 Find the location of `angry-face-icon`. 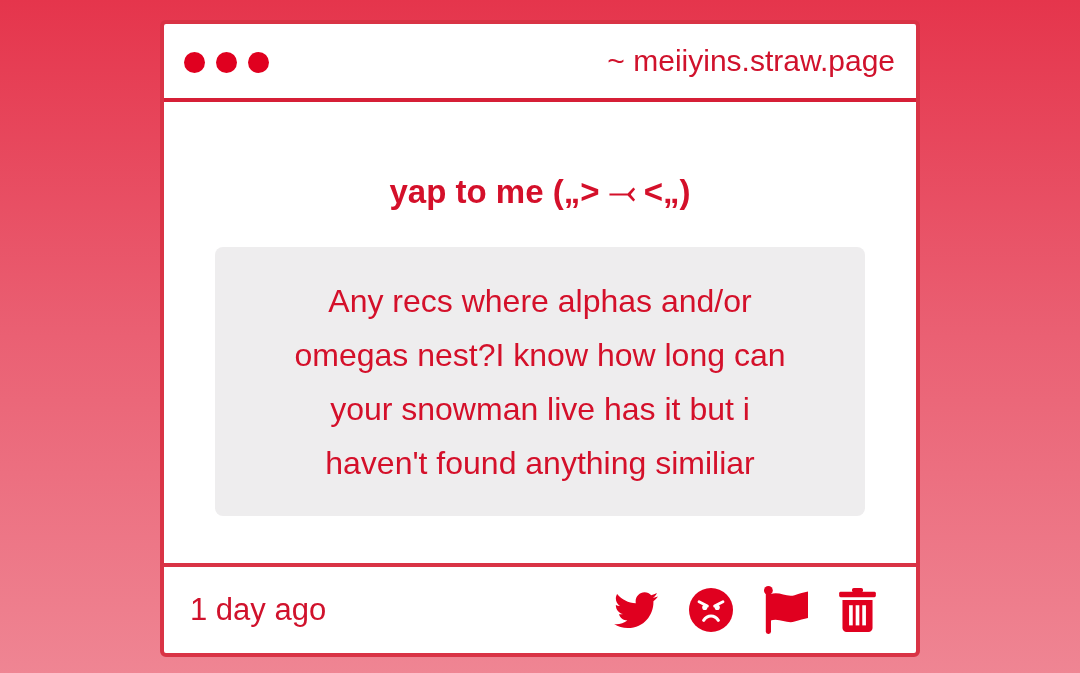

angry-face-icon is located at coordinates (711, 610).